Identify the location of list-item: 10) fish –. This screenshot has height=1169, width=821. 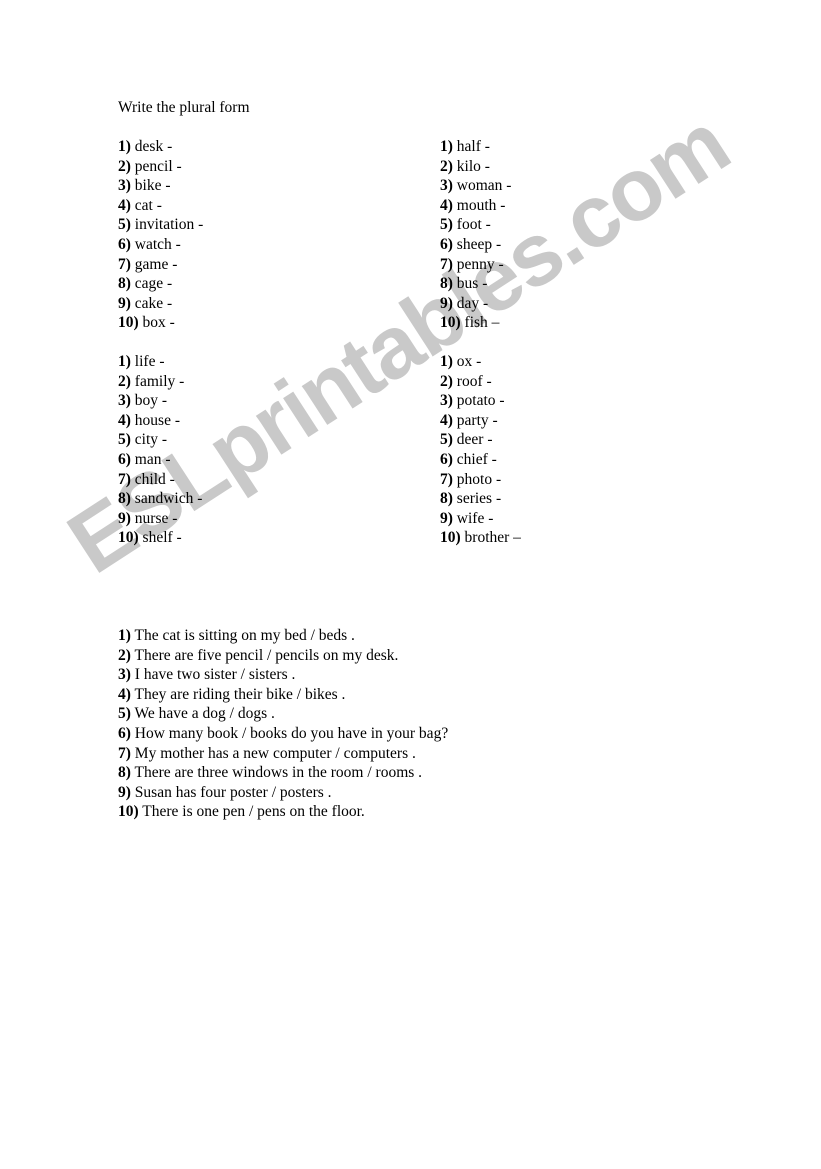
(475, 323).